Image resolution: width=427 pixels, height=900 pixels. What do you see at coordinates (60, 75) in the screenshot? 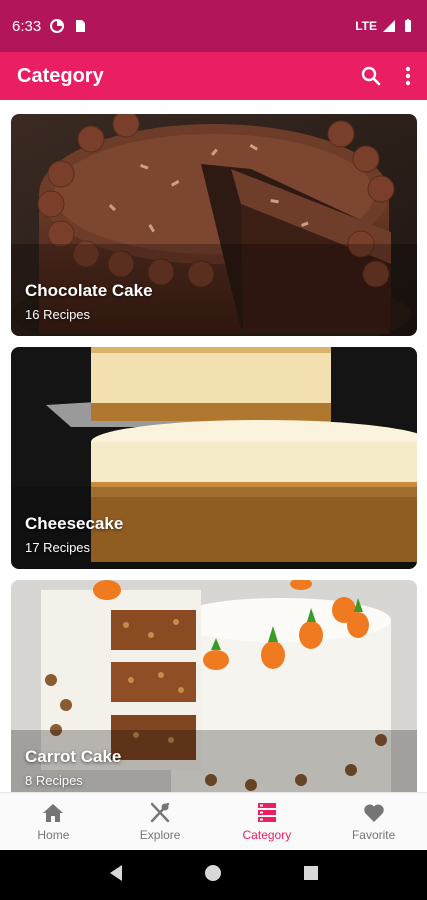
I see `page-title: Category` at bounding box center [60, 75].